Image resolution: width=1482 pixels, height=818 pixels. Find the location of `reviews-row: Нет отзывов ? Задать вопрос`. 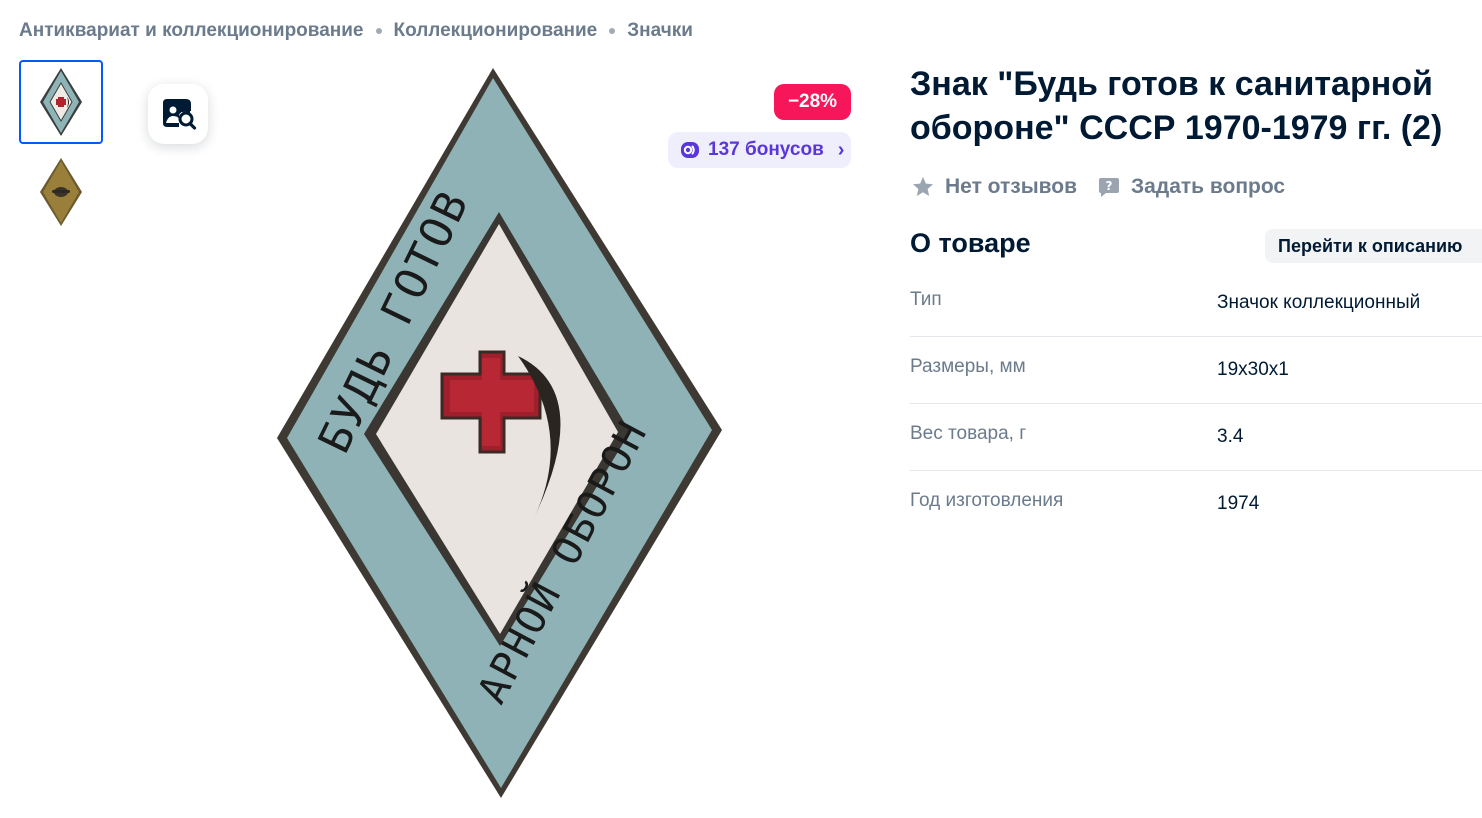

reviews-row: Нет отзывов ? Задать вопрос is located at coordinates (1098, 187).